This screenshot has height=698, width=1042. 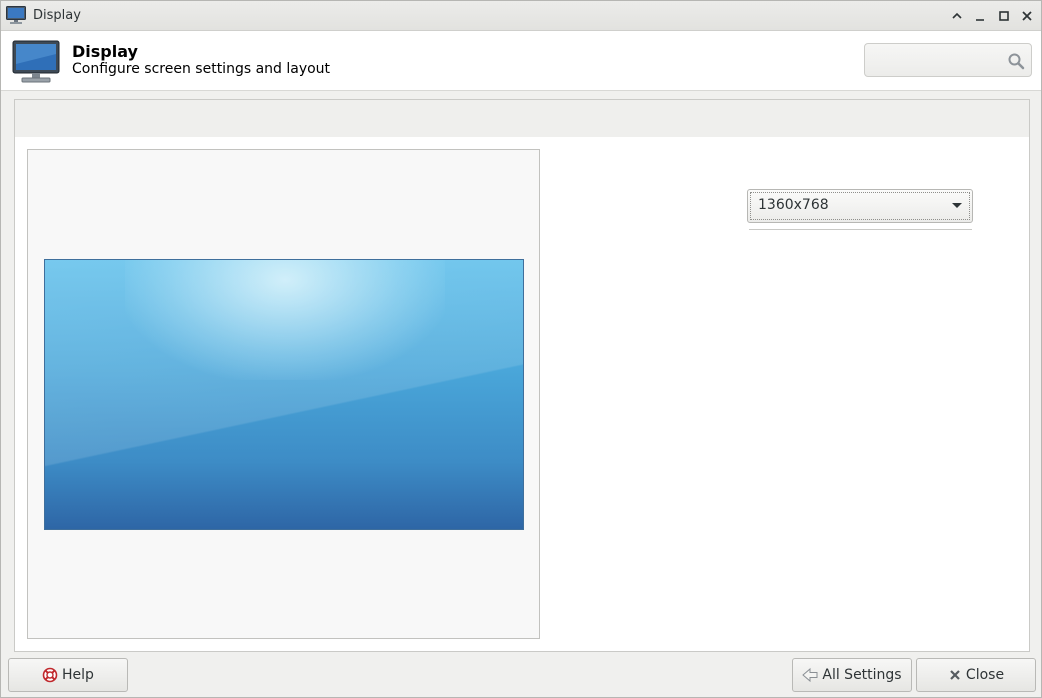 What do you see at coordinates (957, 205) in the screenshot?
I see `chevron-down-icon` at bounding box center [957, 205].